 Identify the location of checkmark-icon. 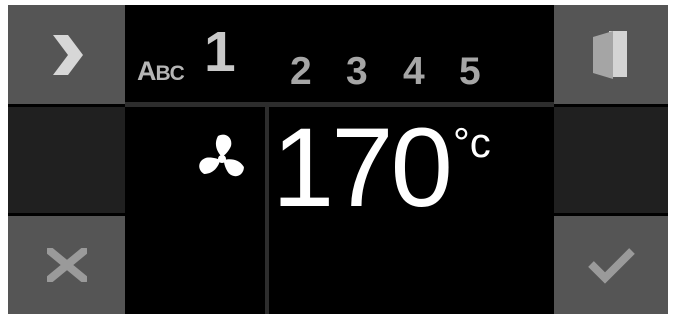
(611, 266).